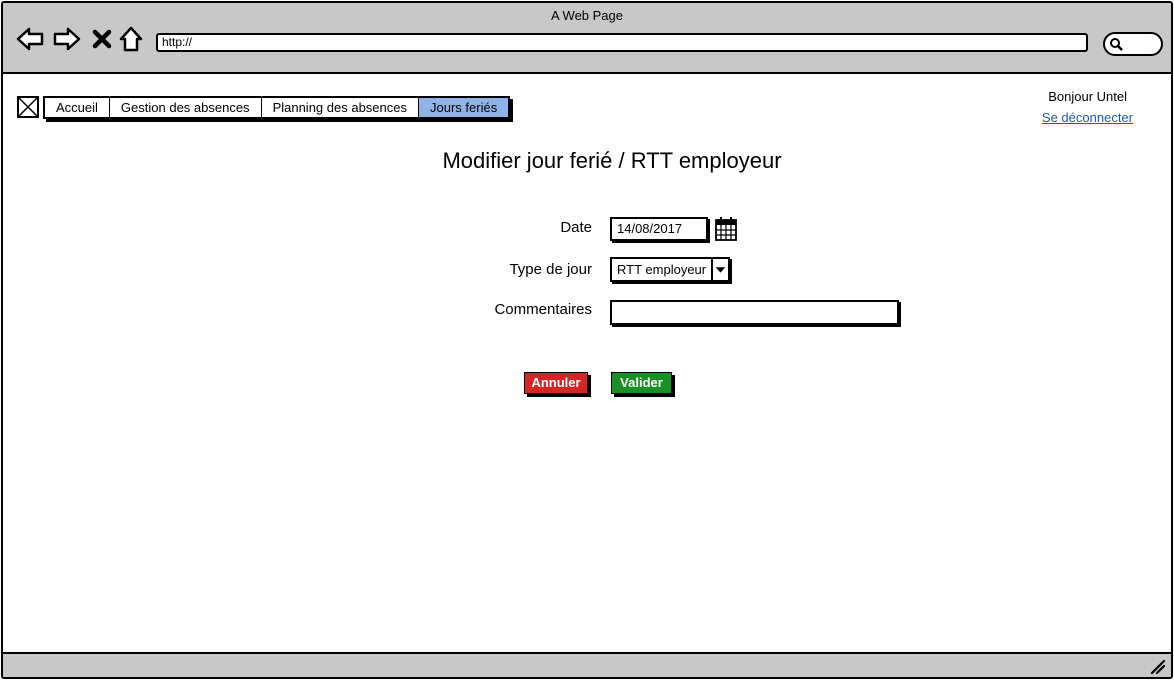 The image size is (1174, 680). Describe the element at coordinates (131, 39) in the screenshot. I see `home-icon` at that location.